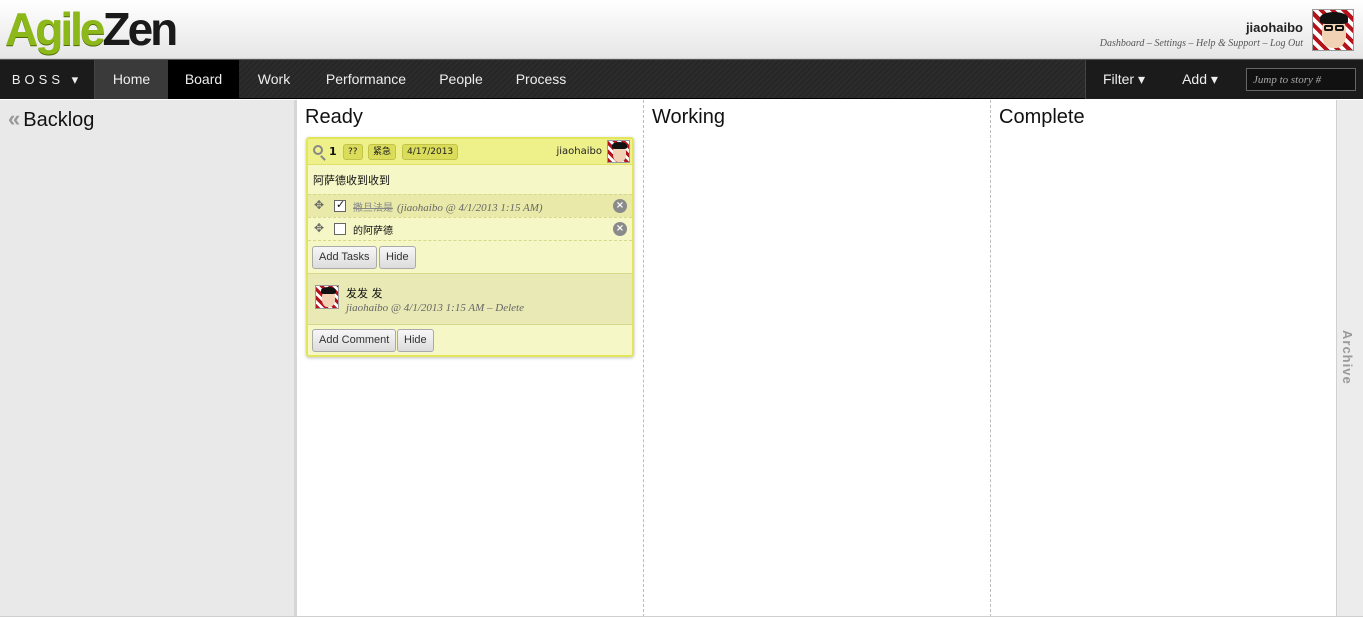  What do you see at coordinates (397, 257) in the screenshot?
I see `hide-tasks-button: Hide` at bounding box center [397, 257].